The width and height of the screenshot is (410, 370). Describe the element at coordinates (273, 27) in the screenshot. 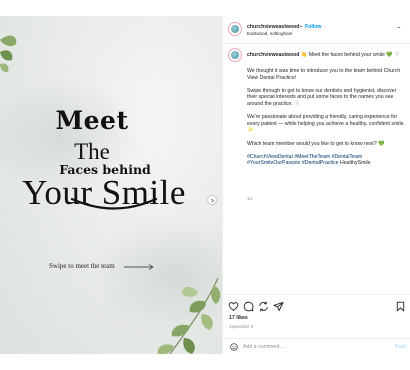

I see `header-username: churchvieweastwood` at that location.